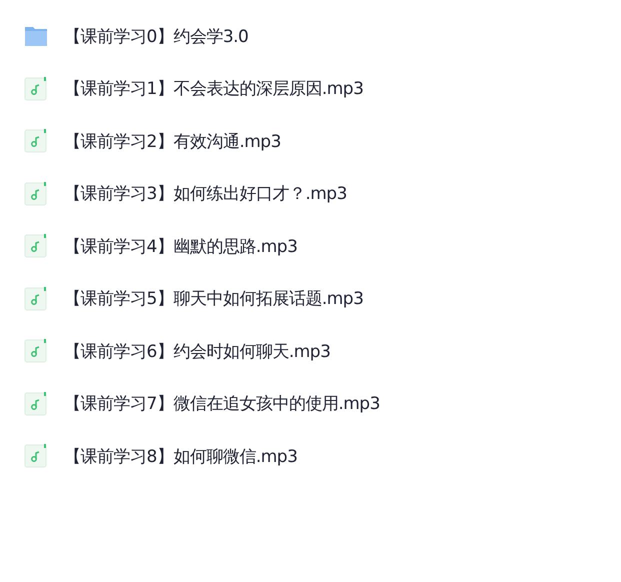  What do you see at coordinates (181, 246) in the screenshot?
I see `file-name: 【课前学习4】幽默的思路.mp3` at bounding box center [181, 246].